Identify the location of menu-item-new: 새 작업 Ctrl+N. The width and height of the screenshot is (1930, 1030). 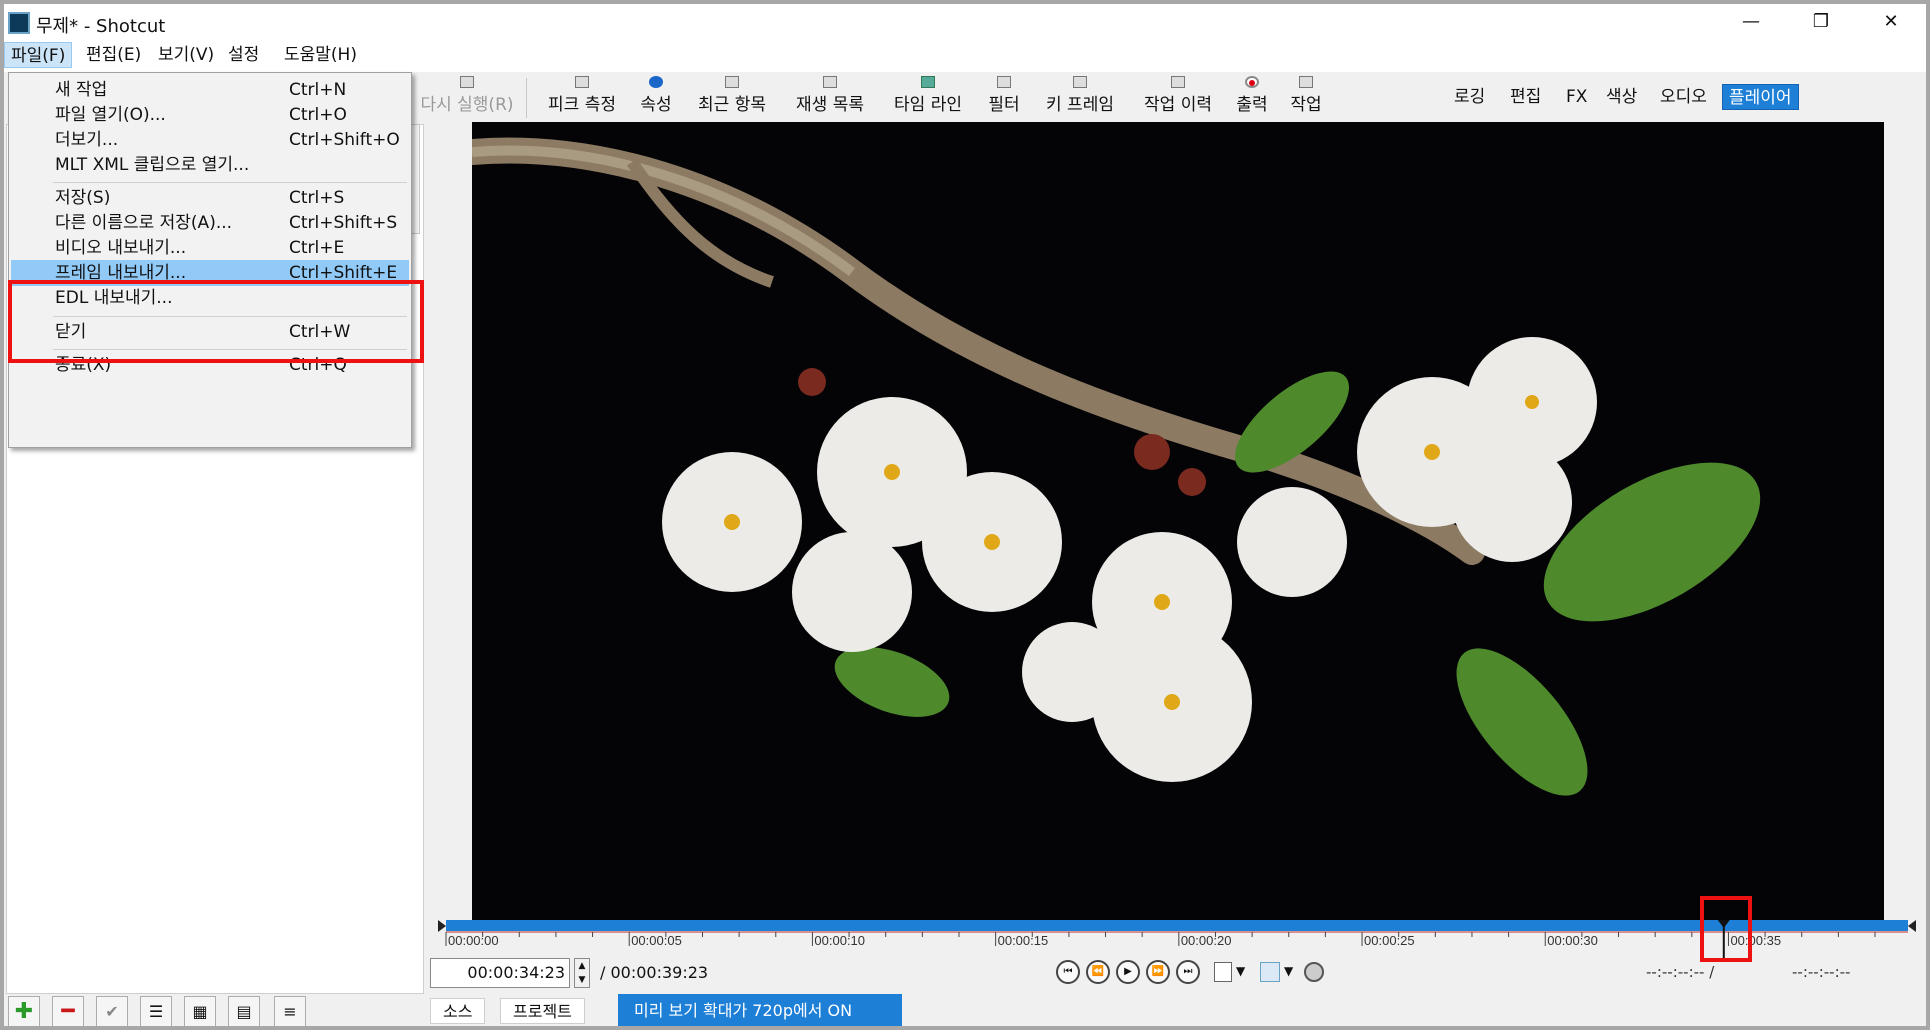
(210, 90).